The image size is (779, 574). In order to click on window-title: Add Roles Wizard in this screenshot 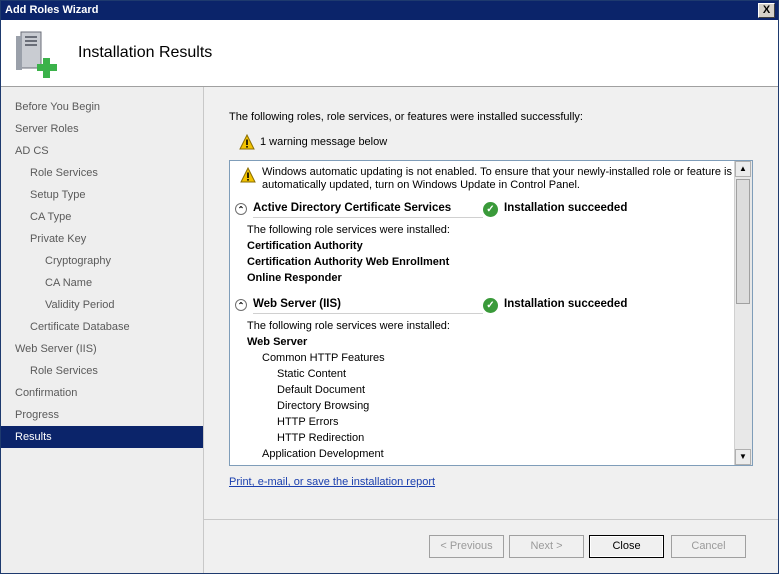, I will do `click(52, 10)`.